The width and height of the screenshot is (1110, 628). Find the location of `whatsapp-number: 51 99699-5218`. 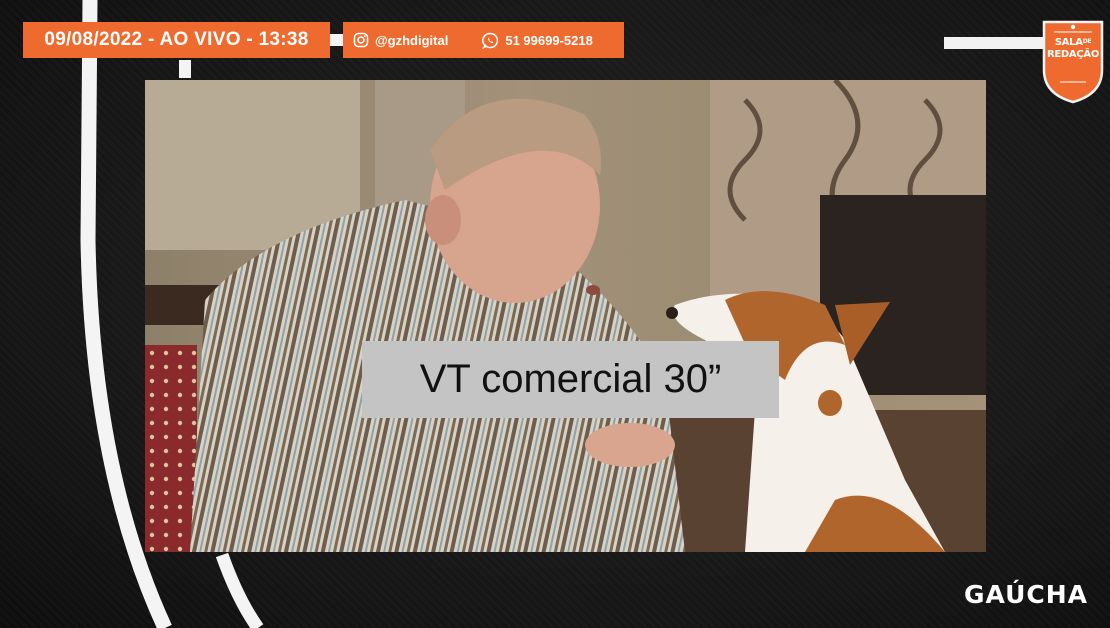

whatsapp-number: 51 99699-5218 is located at coordinates (549, 40).